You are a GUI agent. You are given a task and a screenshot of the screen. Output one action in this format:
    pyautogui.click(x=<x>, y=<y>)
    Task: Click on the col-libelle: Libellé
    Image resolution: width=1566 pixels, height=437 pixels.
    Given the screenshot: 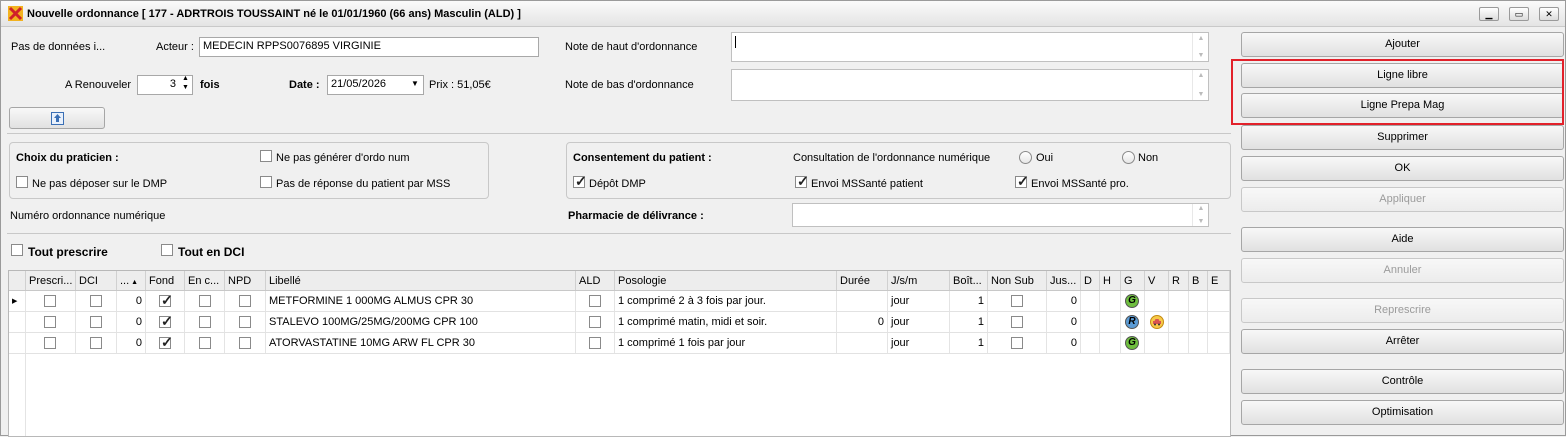 What is the action you would take?
    pyautogui.click(x=421, y=280)
    